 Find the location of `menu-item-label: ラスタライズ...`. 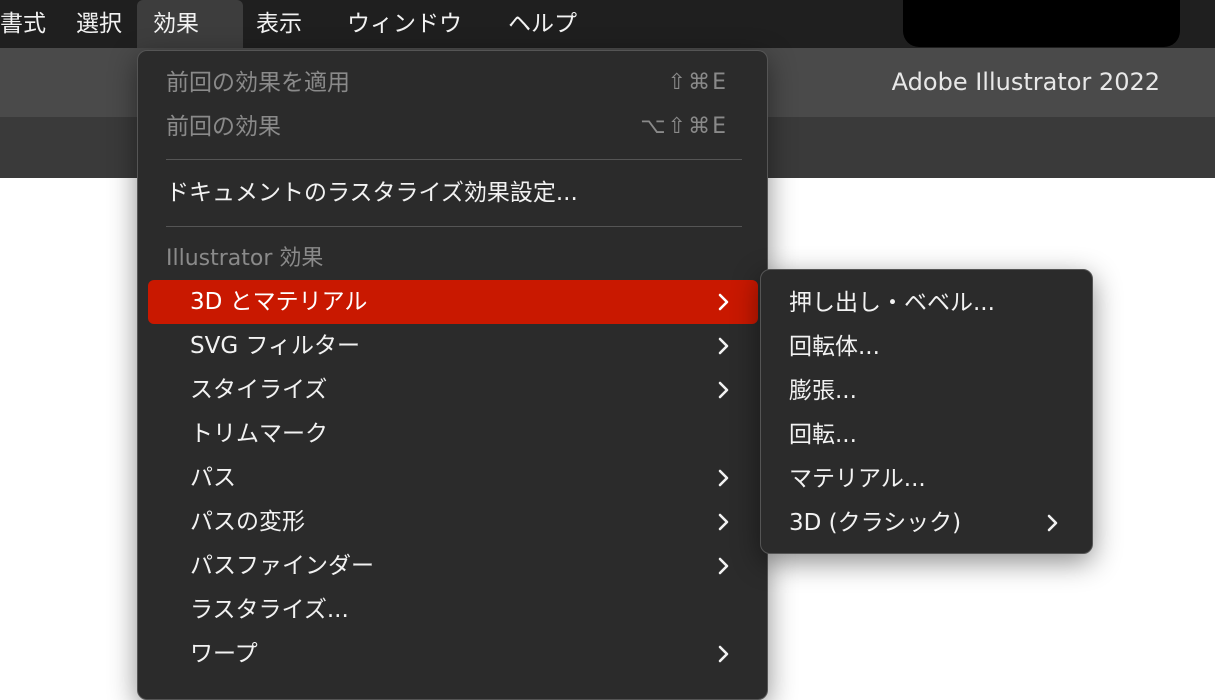

menu-item-label: ラスタライズ... is located at coordinates (269, 610).